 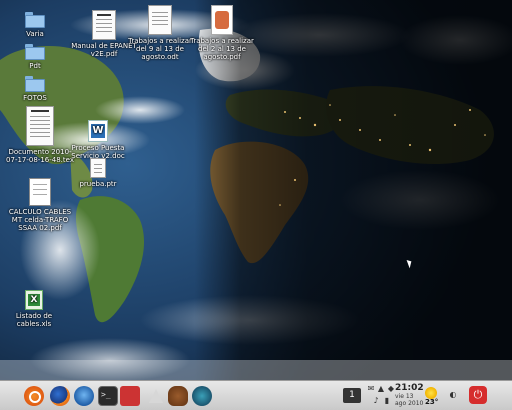 I want to click on app-icon, so click(x=130, y=396).